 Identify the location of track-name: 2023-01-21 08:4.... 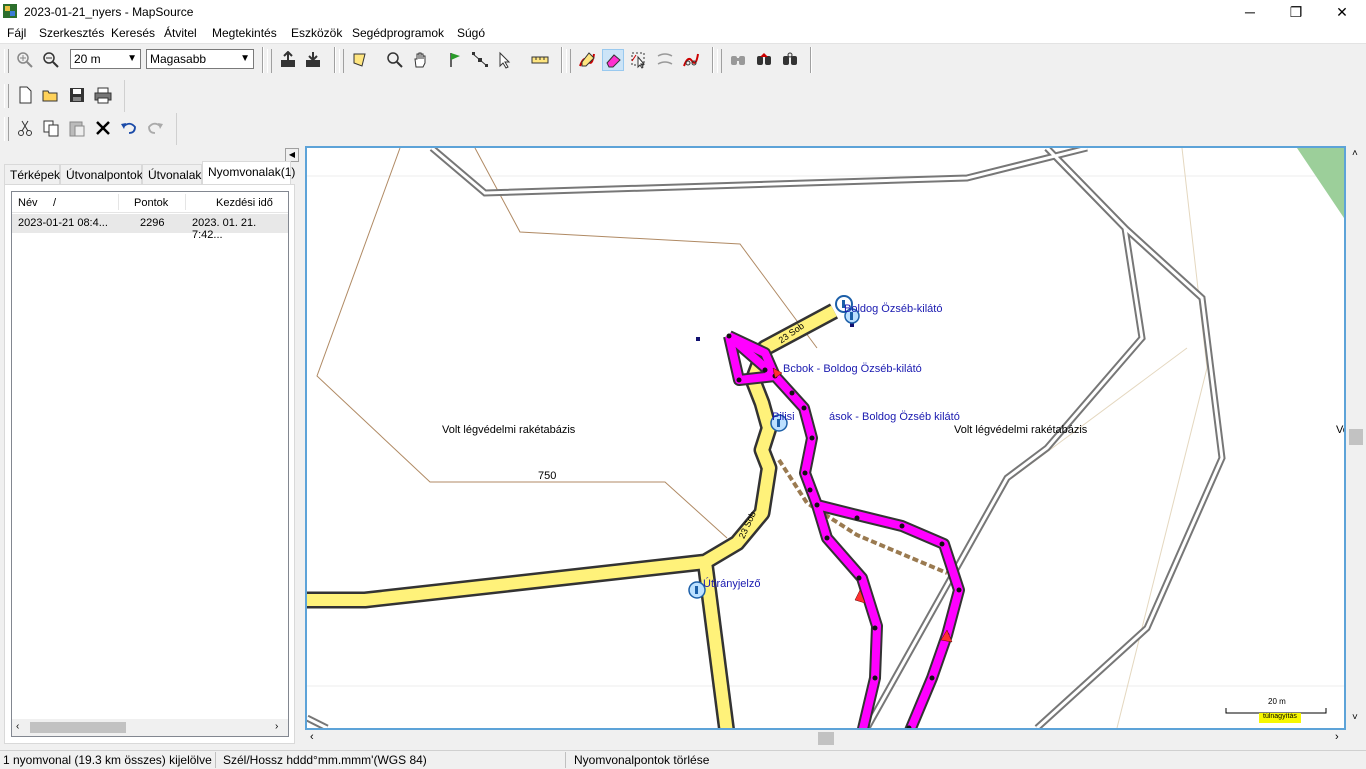
(63, 223).